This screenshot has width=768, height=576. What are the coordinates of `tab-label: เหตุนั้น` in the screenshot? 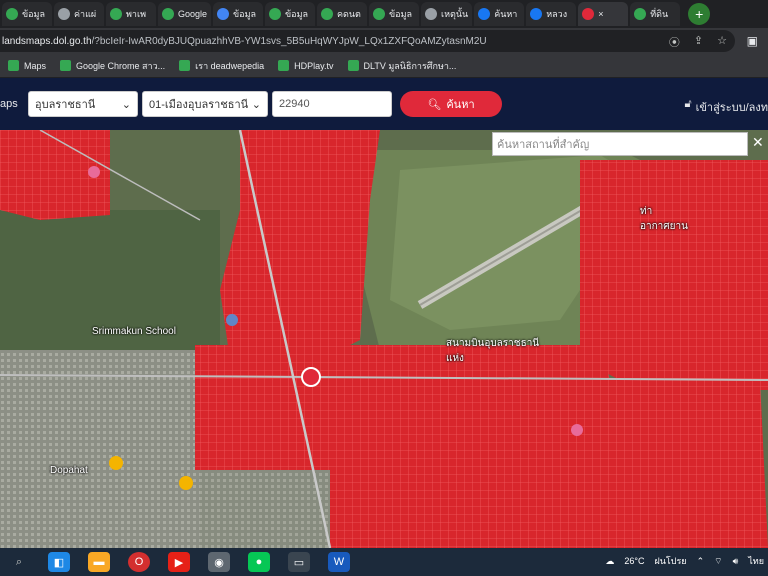 It's located at (455, 14).